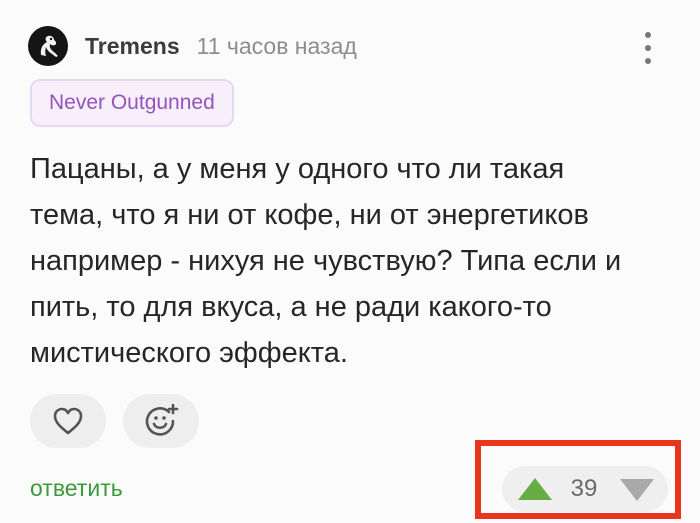 The image size is (700, 523). Describe the element at coordinates (132, 103) in the screenshot. I see `community-badge: Never Outgunned` at that location.